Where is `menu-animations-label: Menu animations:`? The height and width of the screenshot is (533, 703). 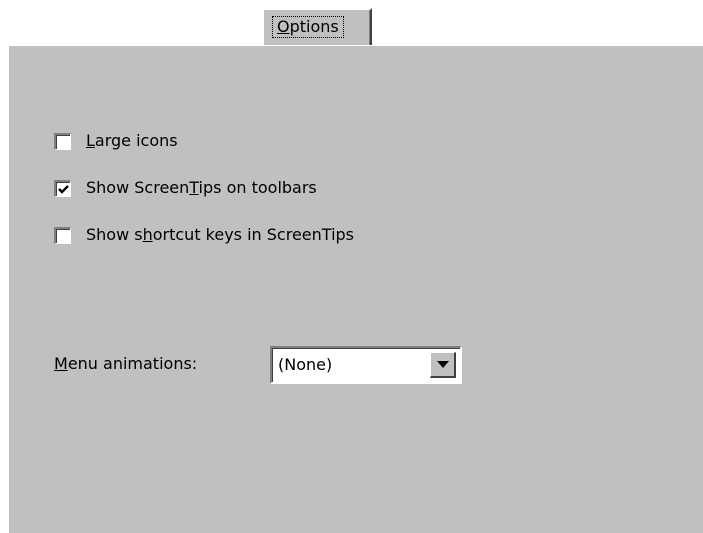
menu-animations-label: Menu animations: is located at coordinates (126, 363).